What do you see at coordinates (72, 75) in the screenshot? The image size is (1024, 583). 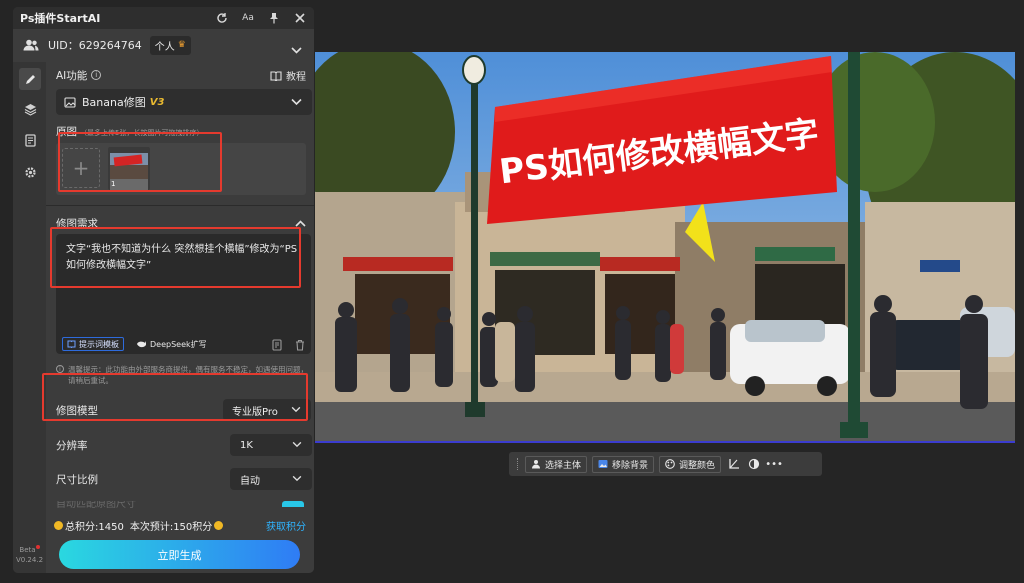 I see `ai-function-label: AI功能` at bounding box center [72, 75].